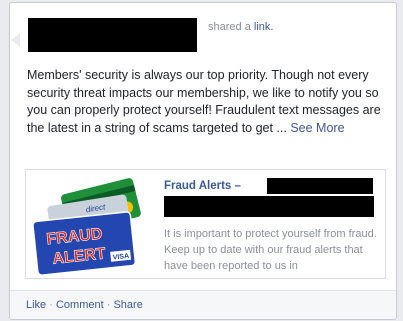 The width and height of the screenshot is (403, 321). I want to click on shared-link-caption: shared a link., so click(240, 27).